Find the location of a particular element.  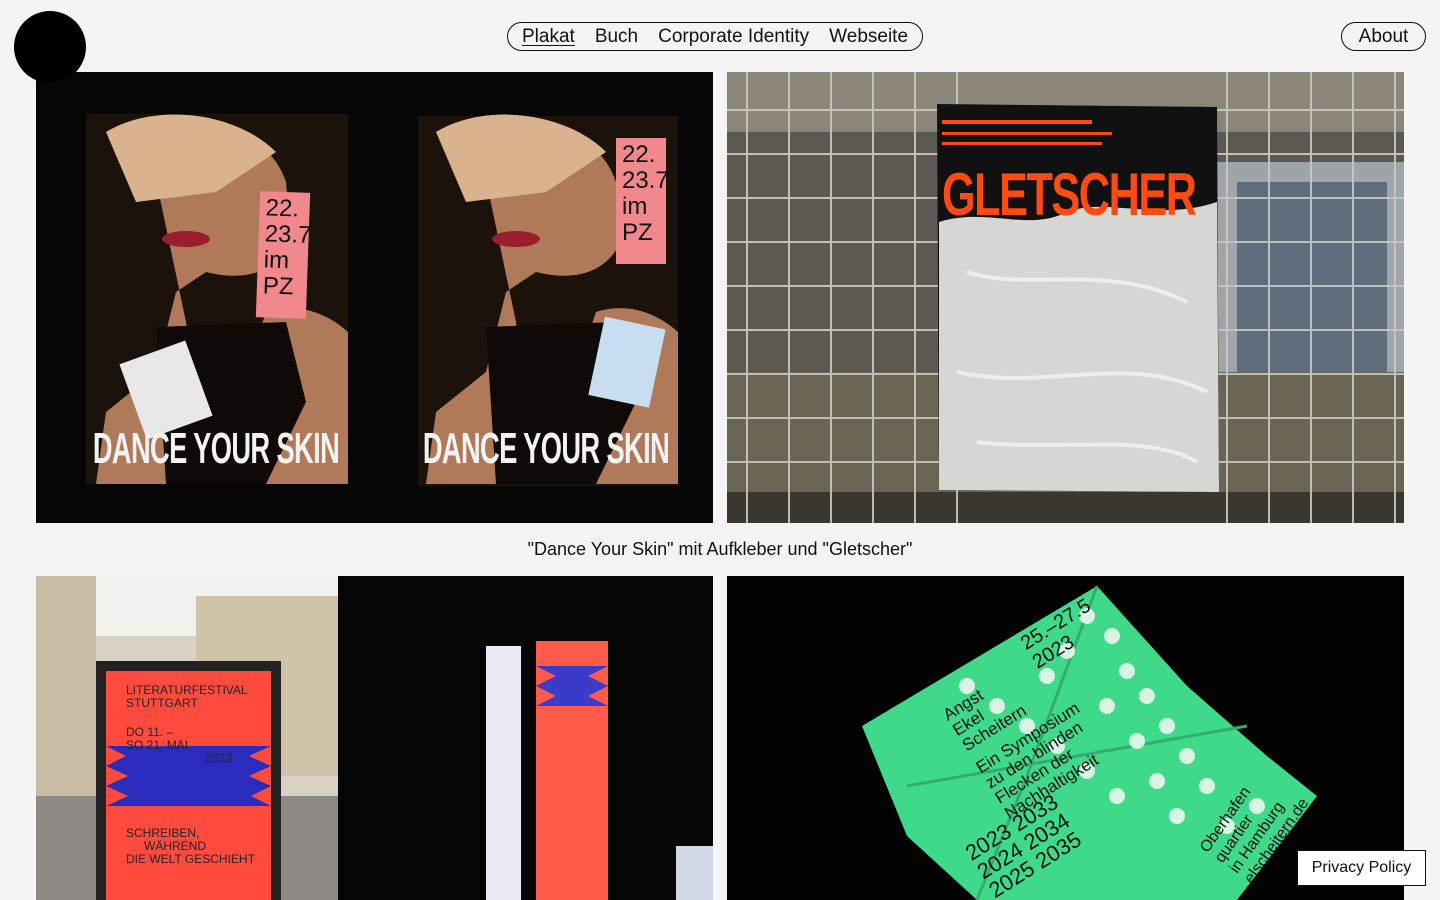

date-sticker-right: 22. 23.7 im PZ is located at coordinates (642, 201).